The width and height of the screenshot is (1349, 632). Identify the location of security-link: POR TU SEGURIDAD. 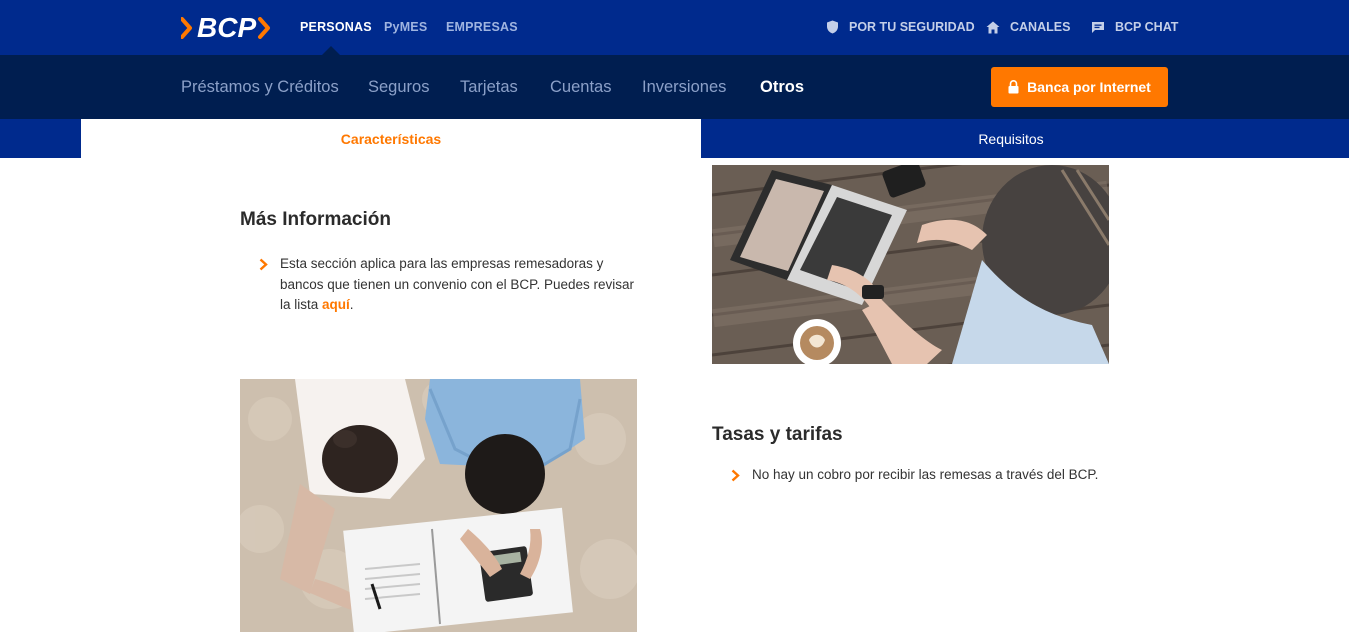
(900, 27).